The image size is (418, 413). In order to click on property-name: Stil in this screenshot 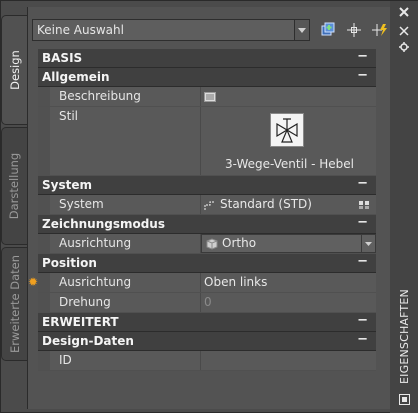, I will do `click(68, 116)`.